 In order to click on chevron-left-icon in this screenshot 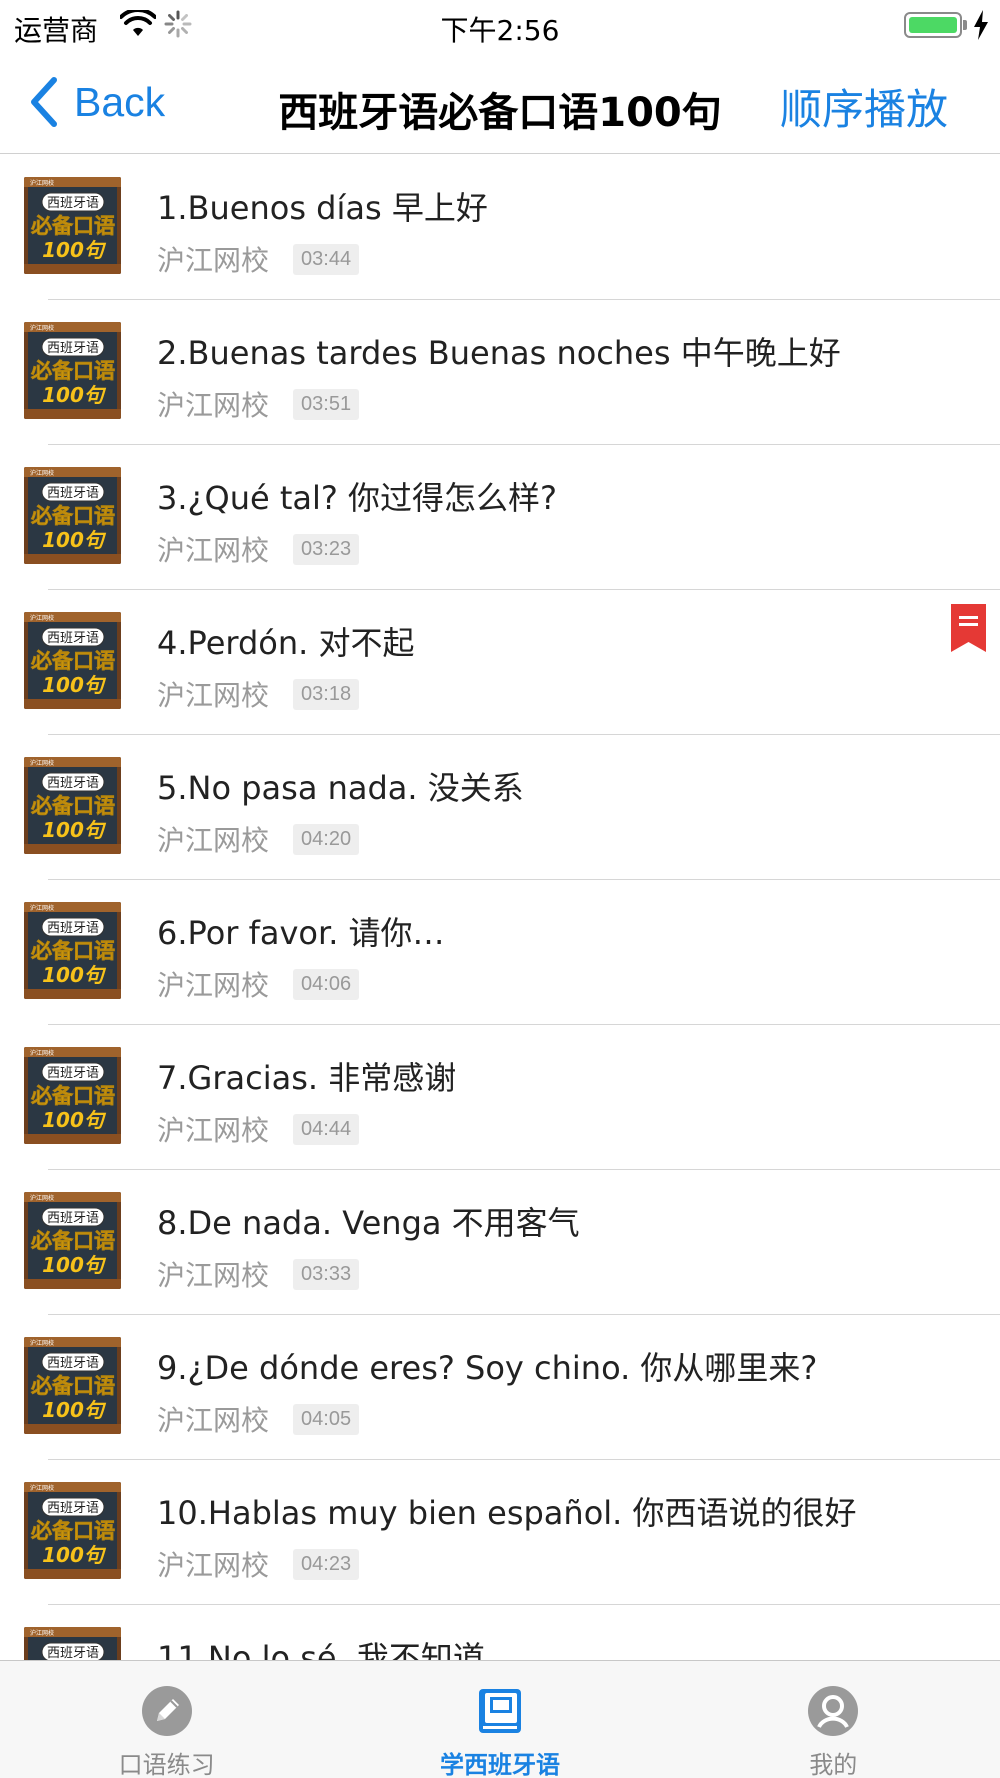, I will do `click(44, 102)`.